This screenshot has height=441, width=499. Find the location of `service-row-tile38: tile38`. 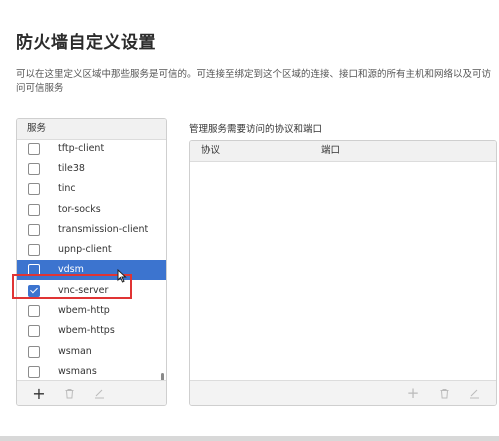

service-row-tile38: tile38 is located at coordinates (91, 169).